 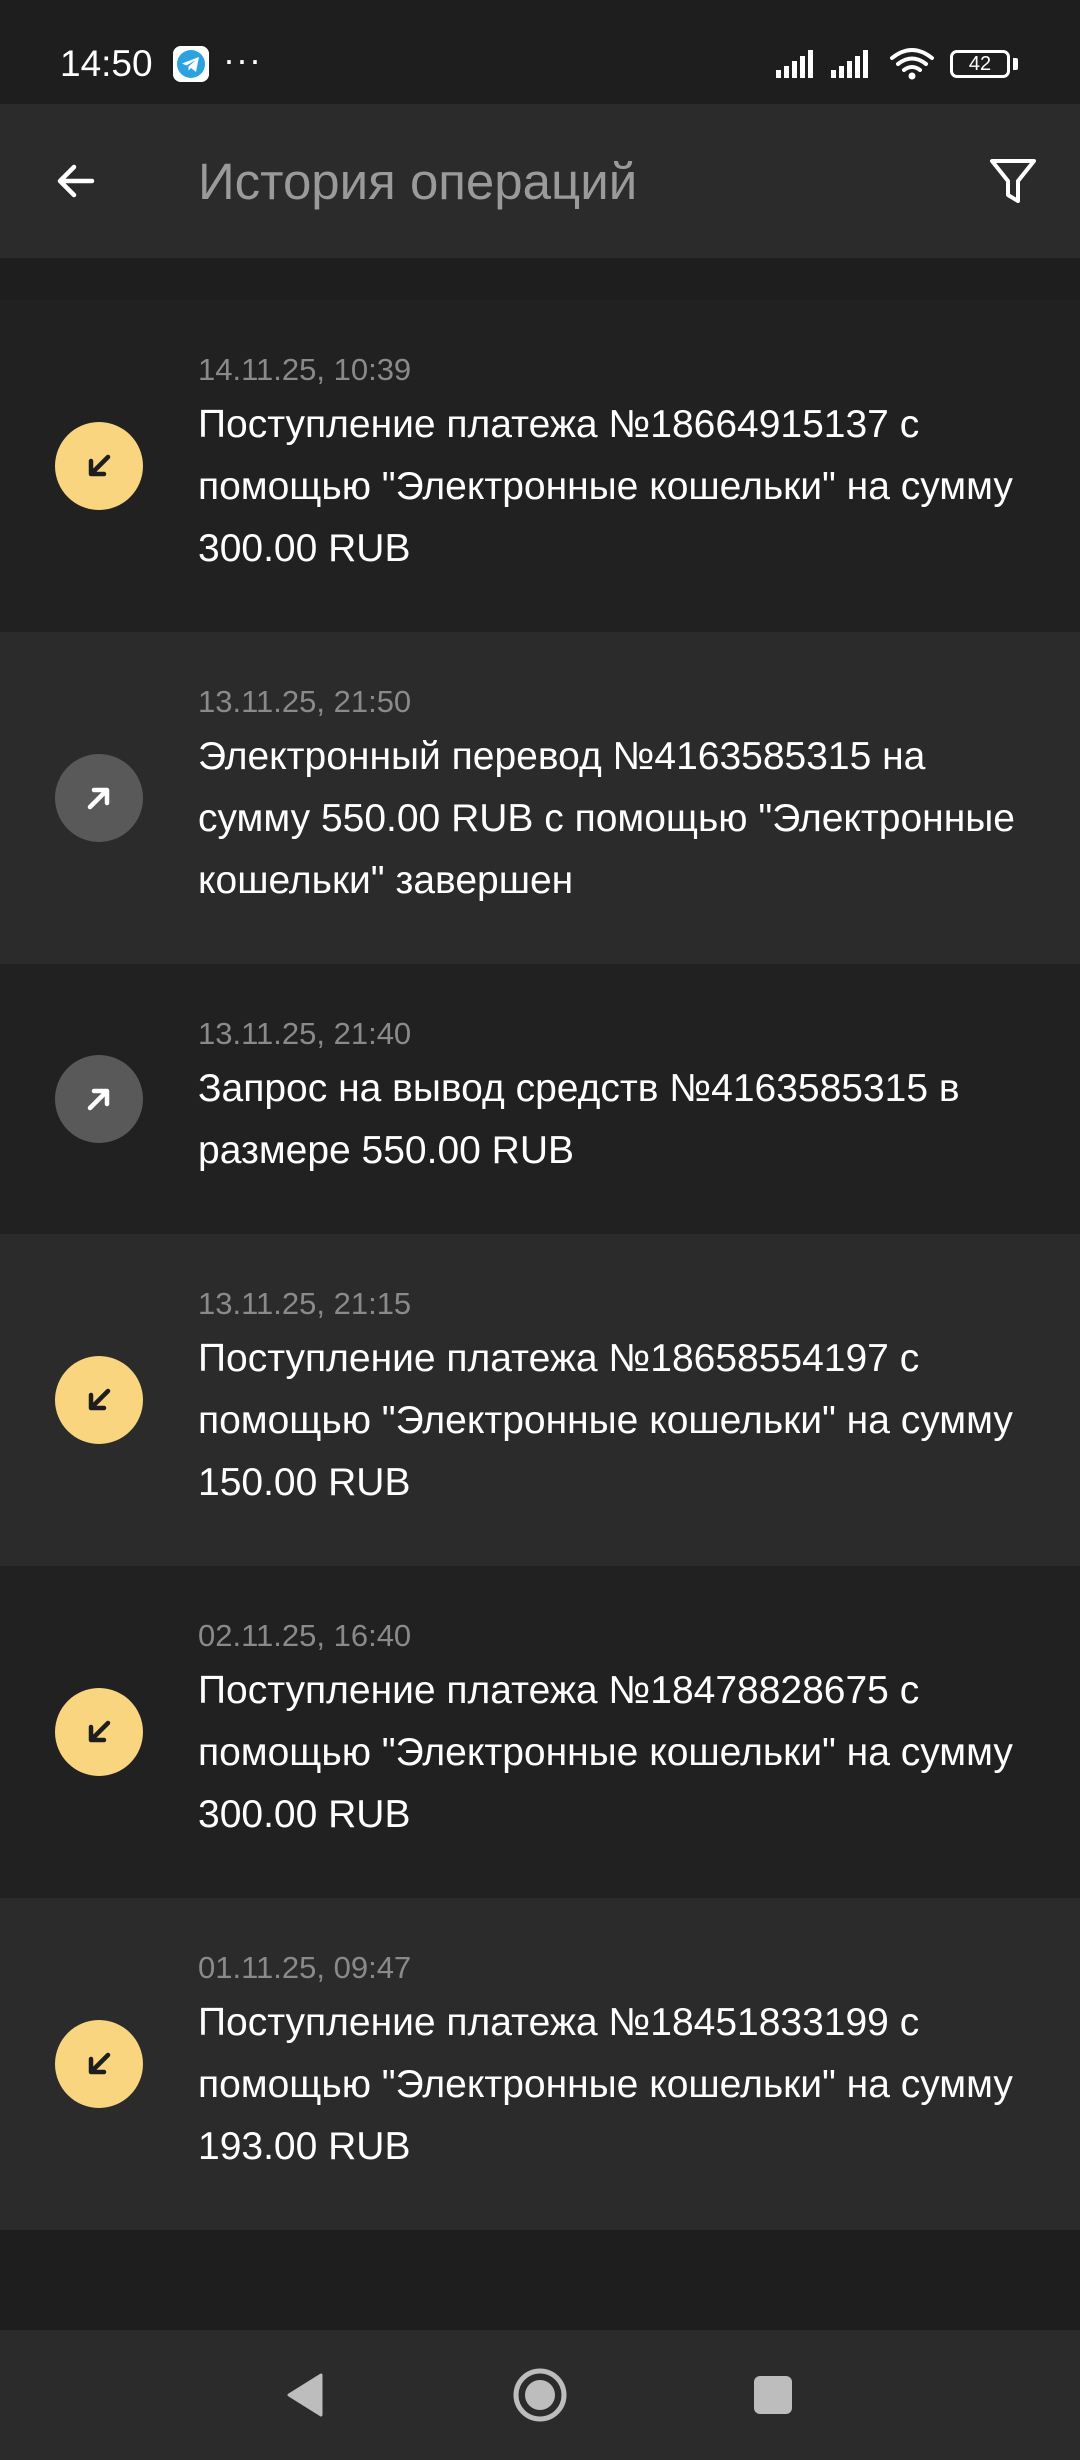 I want to click on telegram-icon, so click(x=191, y=64).